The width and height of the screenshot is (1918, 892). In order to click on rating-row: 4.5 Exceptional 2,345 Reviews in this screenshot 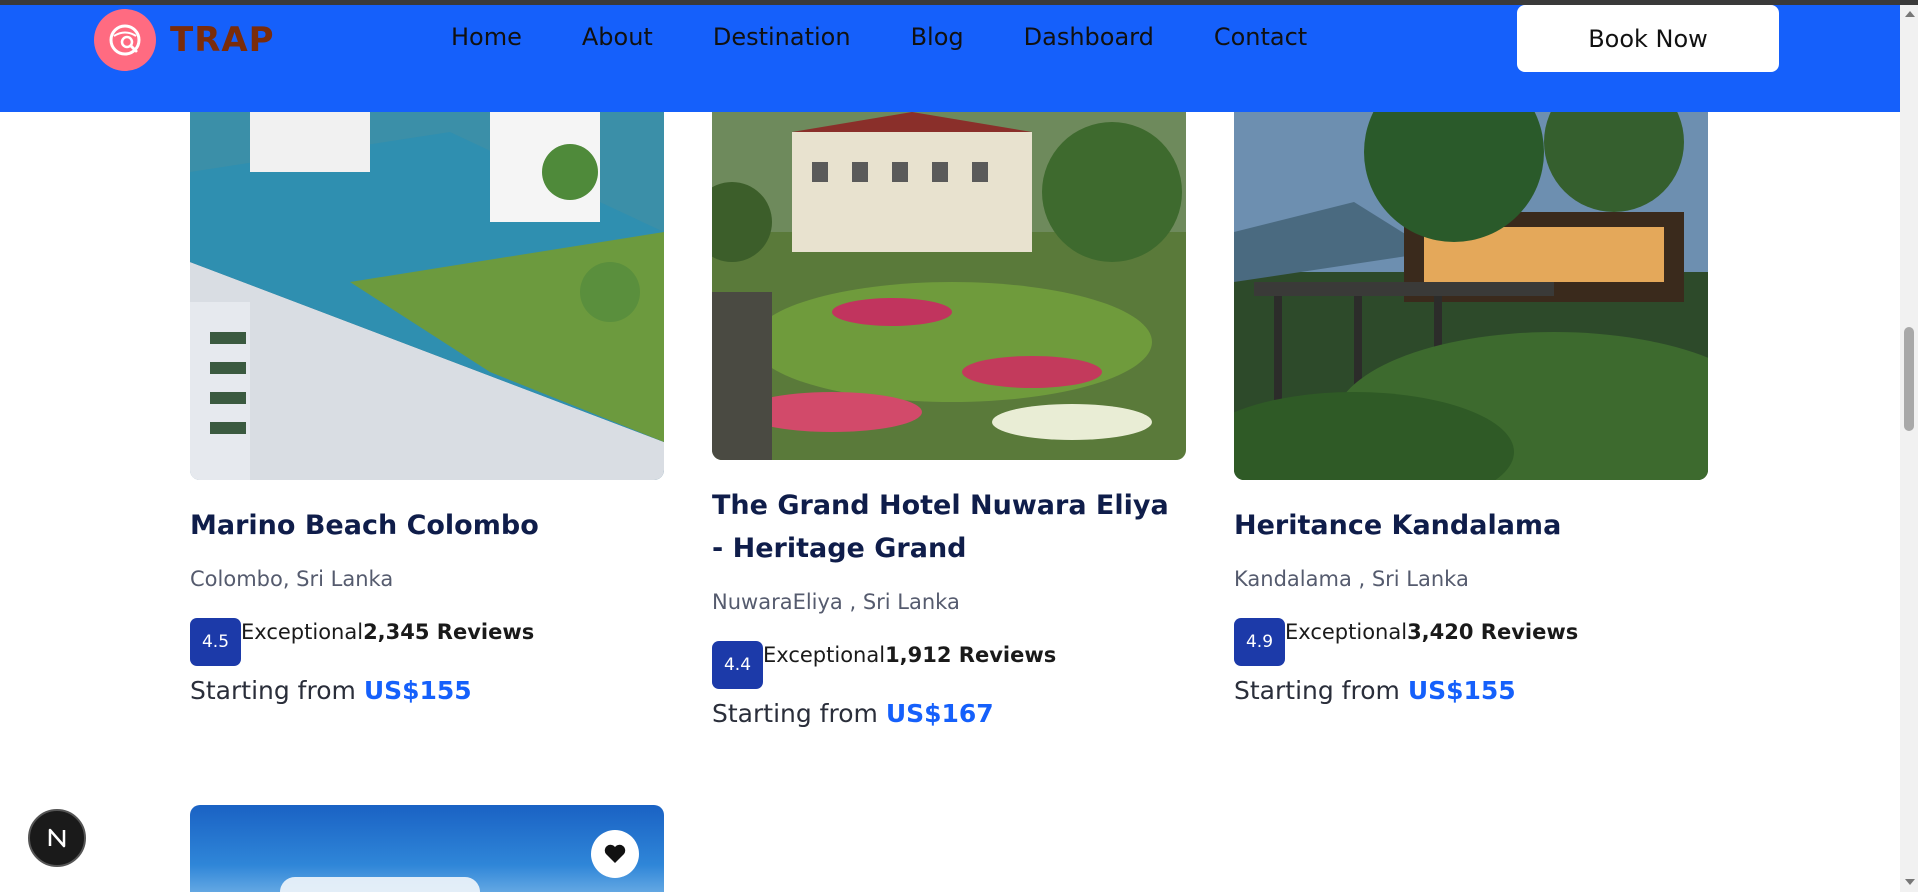, I will do `click(427, 642)`.